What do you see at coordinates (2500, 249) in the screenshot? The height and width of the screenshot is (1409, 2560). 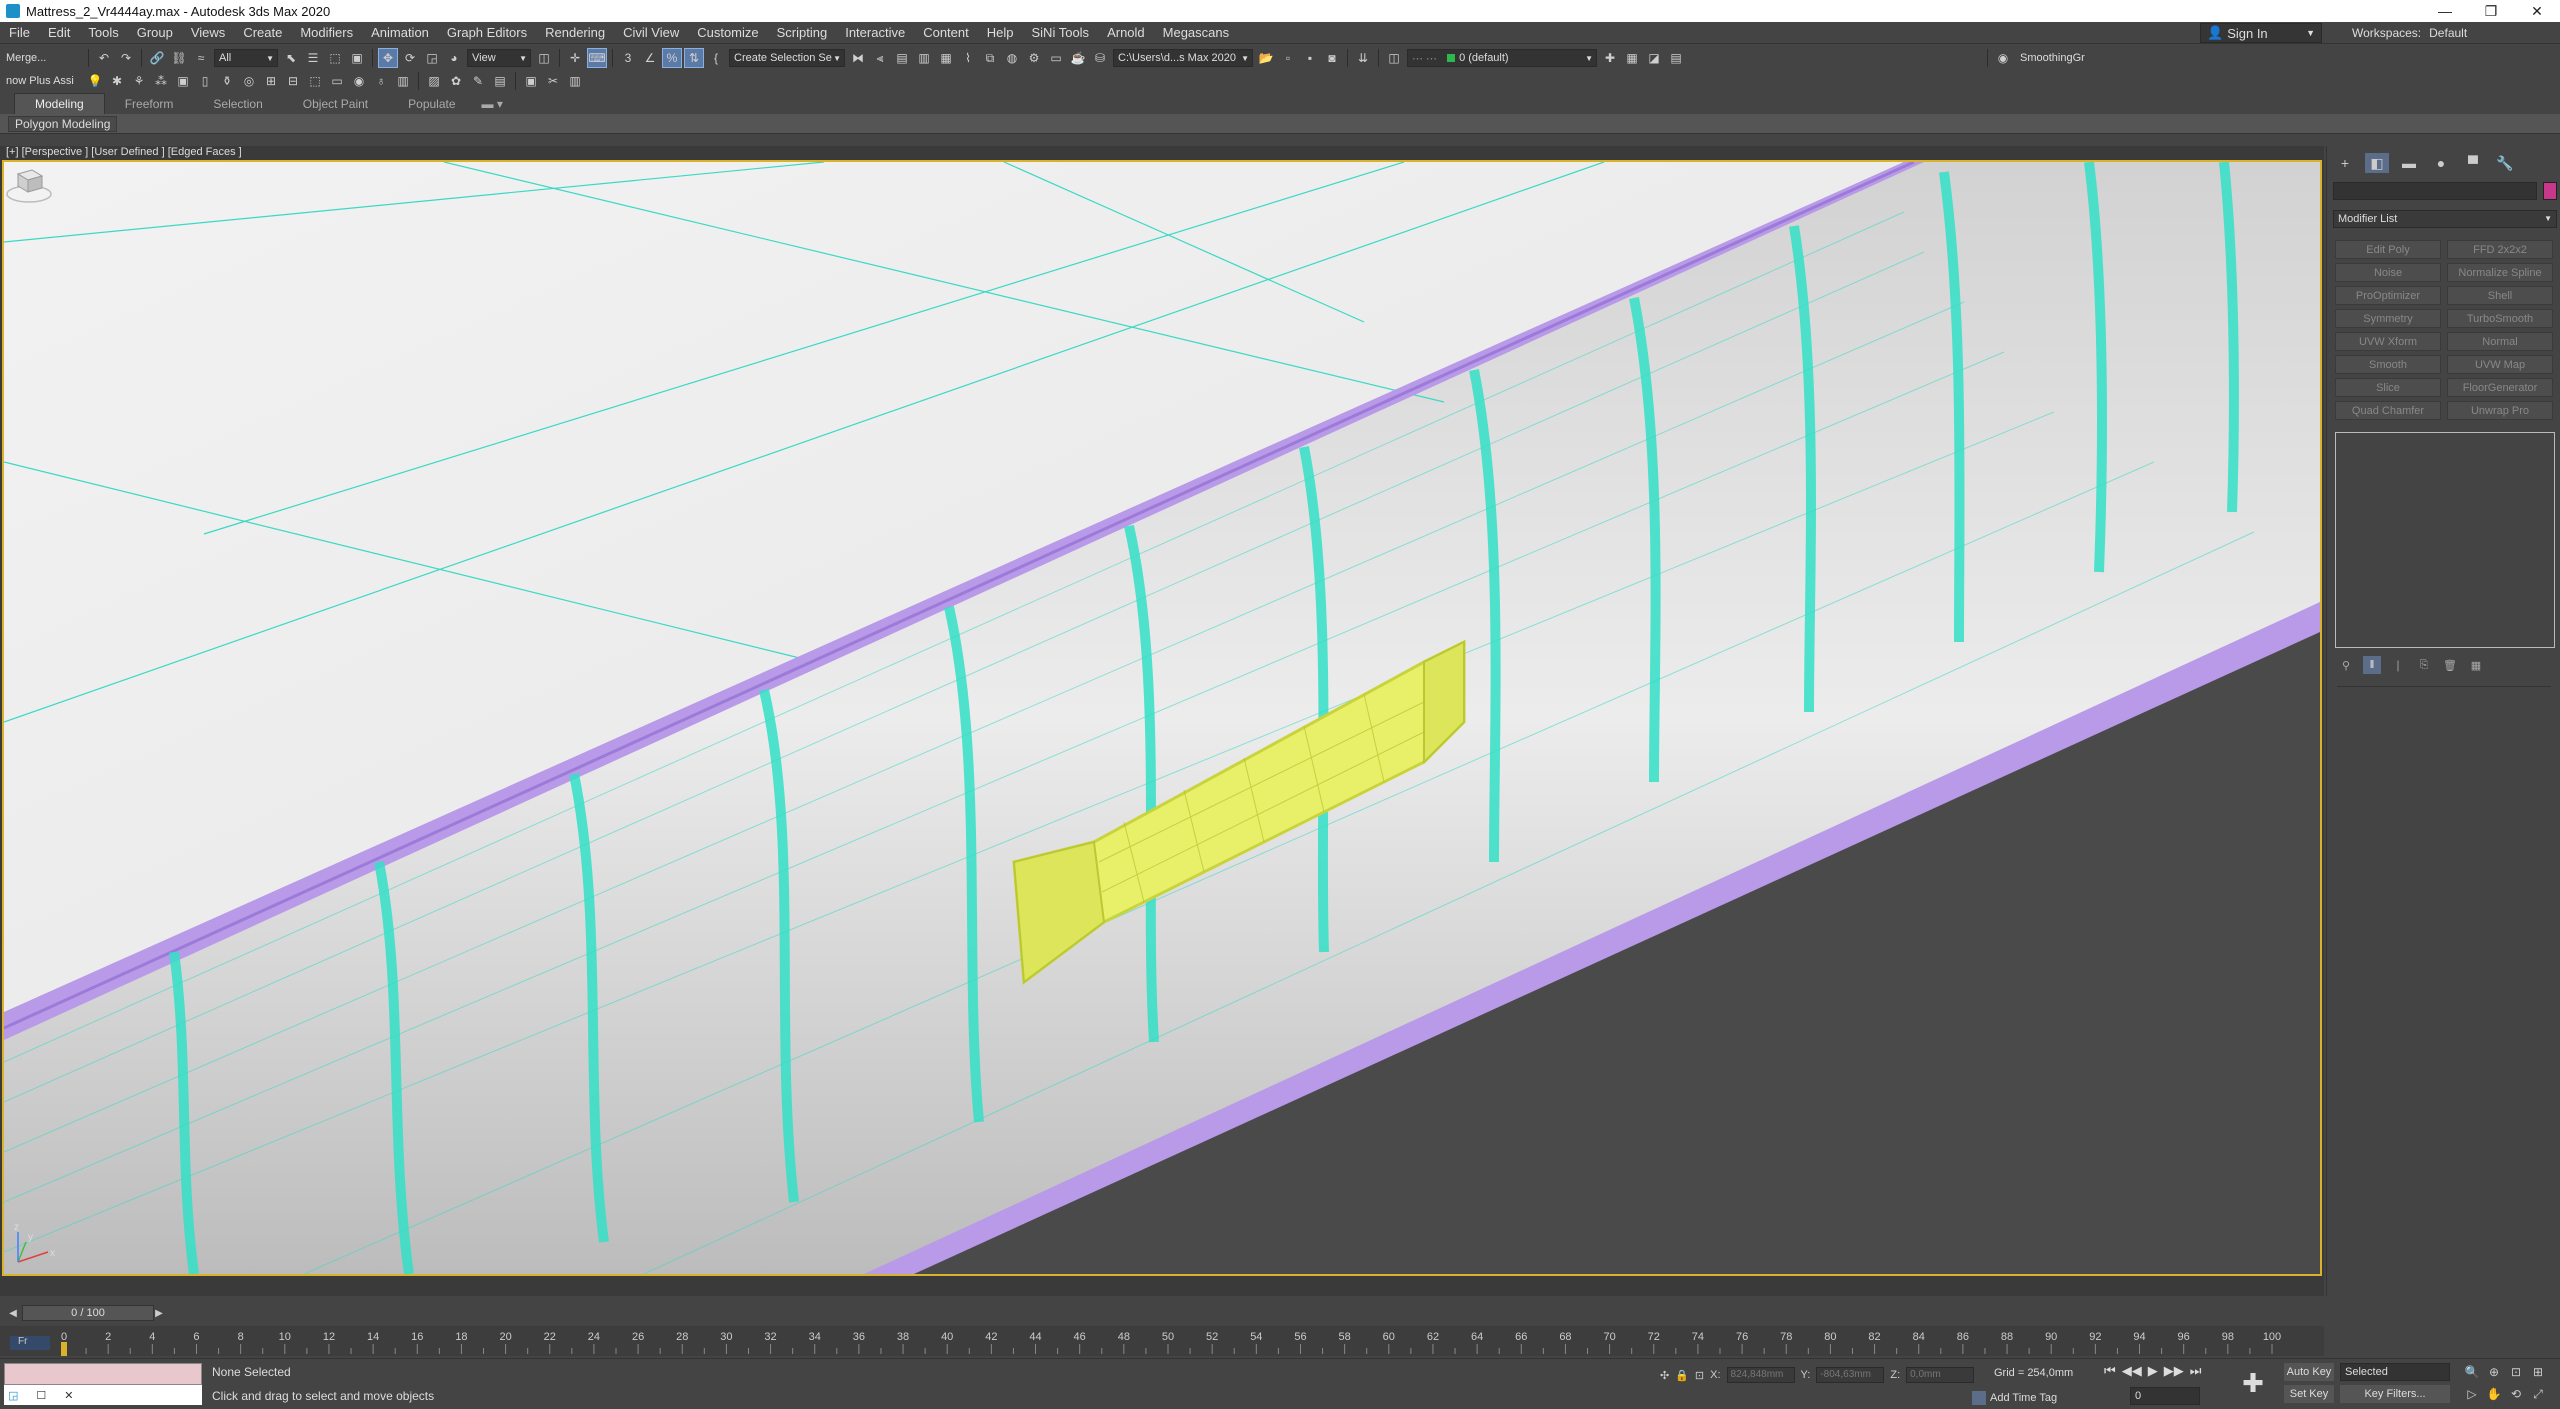 I see `modifier-button: FFD 2x2x2` at bounding box center [2500, 249].